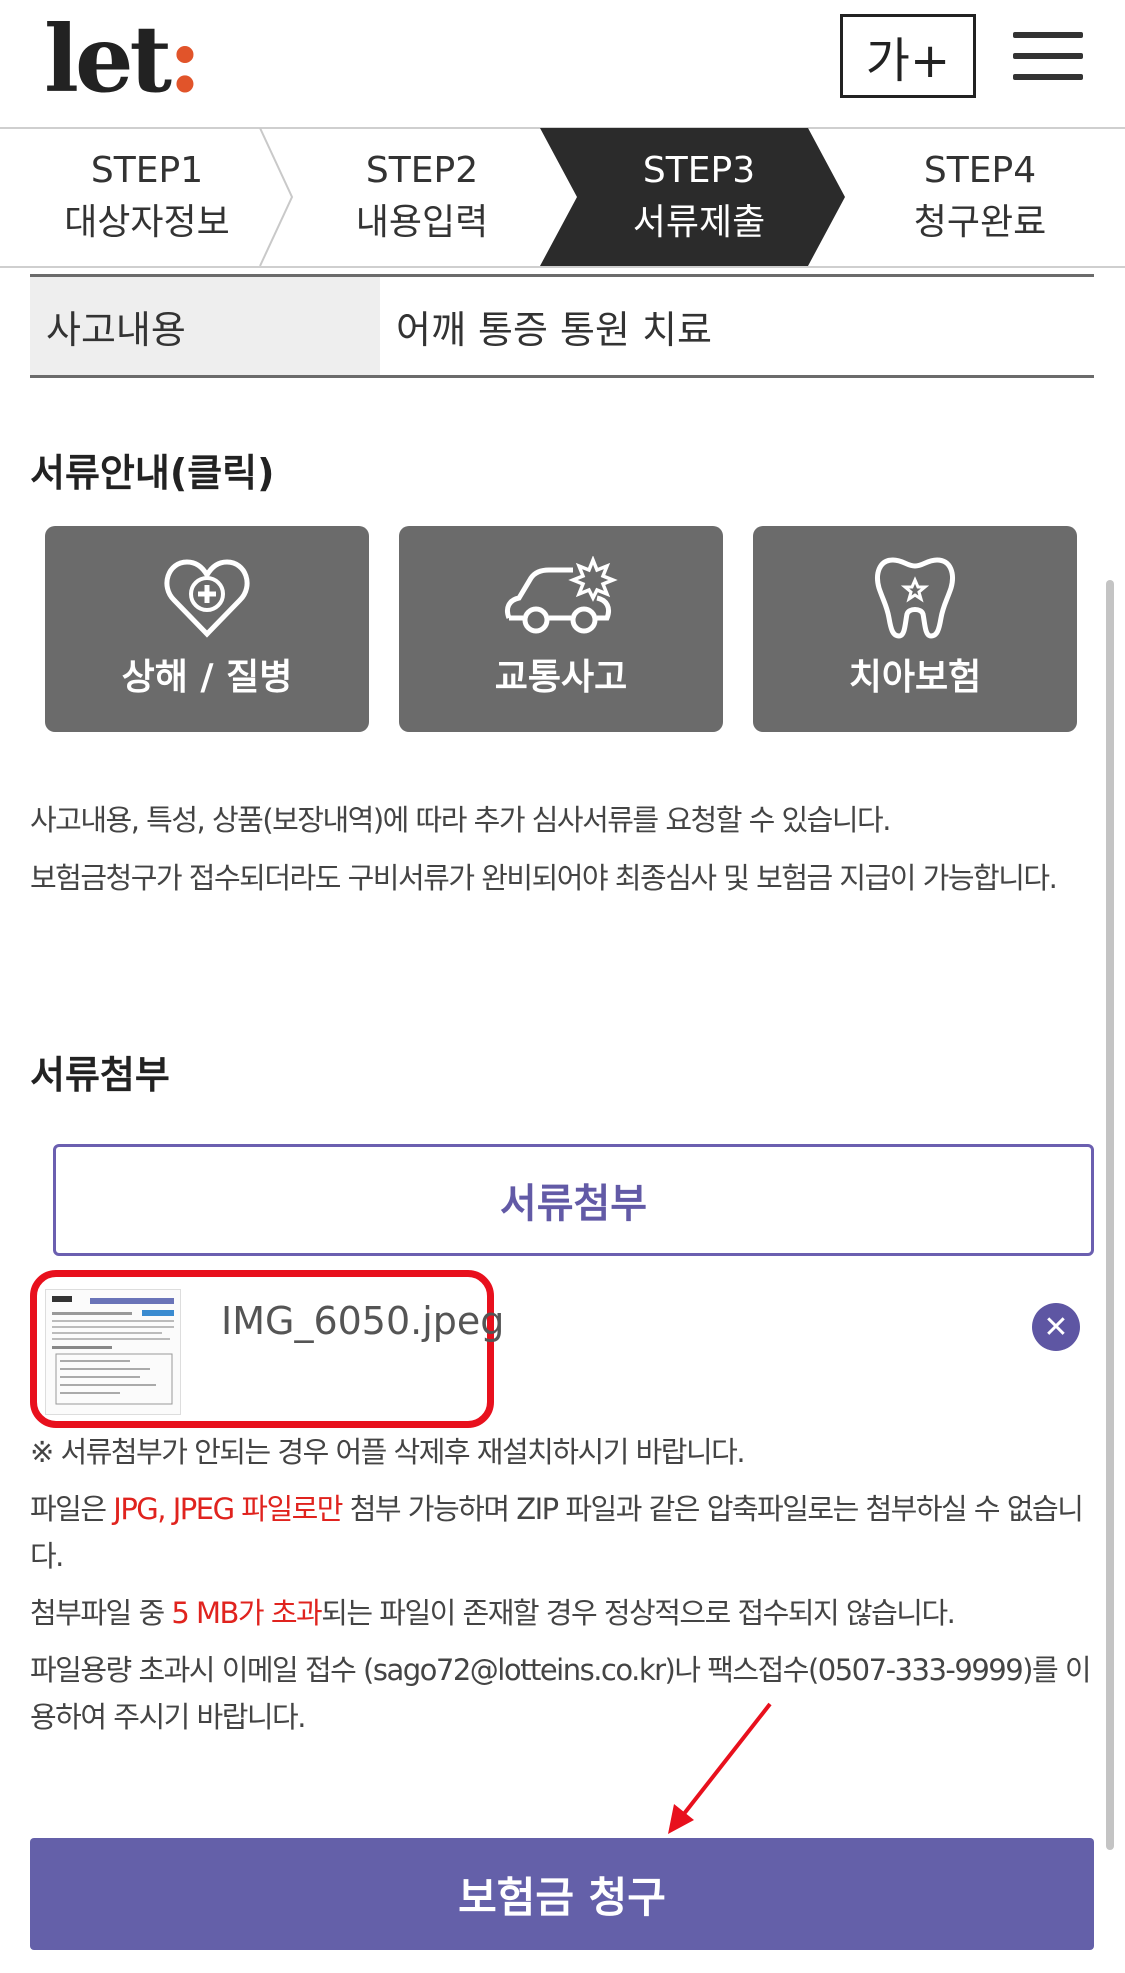 The image size is (1125, 1973). I want to click on doc-guide-title: 서류안내(클릭), so click(152, 473).